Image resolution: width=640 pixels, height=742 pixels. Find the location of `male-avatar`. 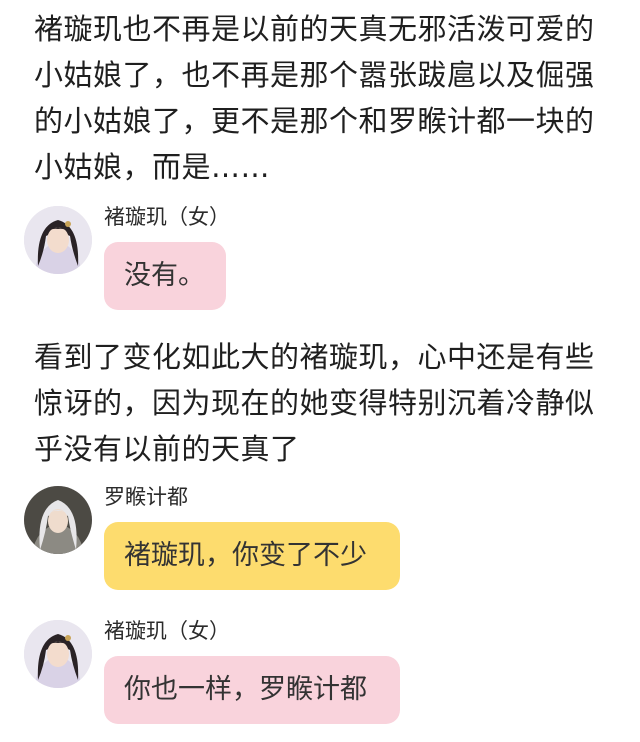

male-avatar is located at coordinates (58, 520).